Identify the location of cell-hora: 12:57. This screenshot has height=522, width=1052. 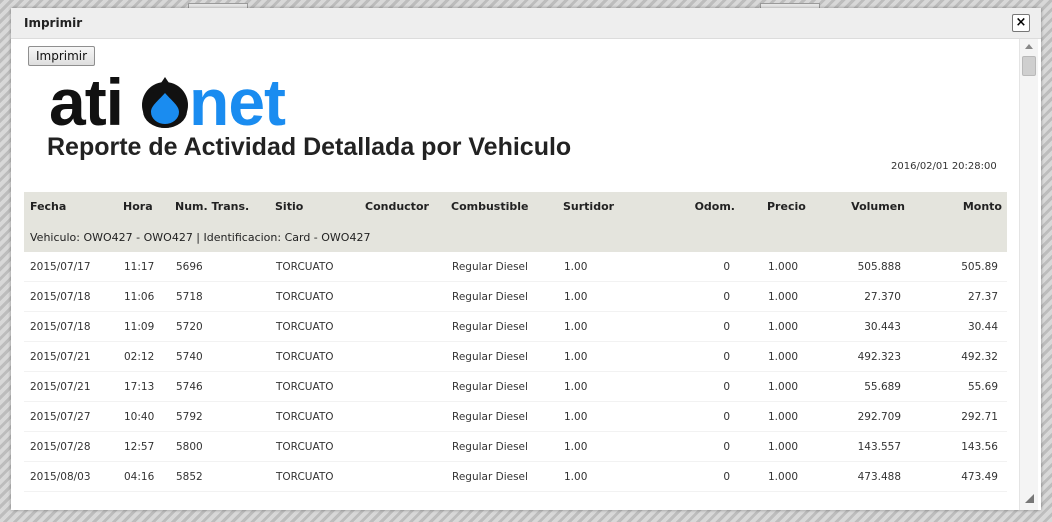
(139, 447).